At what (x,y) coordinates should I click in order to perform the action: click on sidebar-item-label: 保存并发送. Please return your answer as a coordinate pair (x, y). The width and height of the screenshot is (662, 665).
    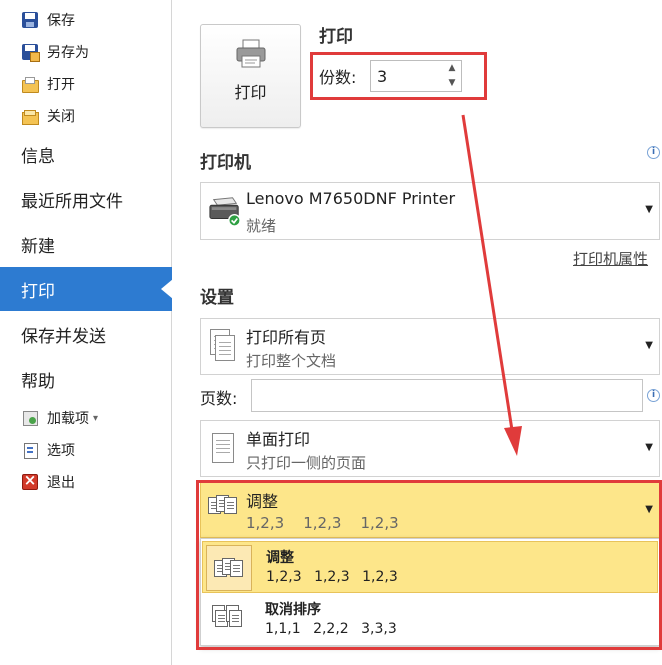
    Looking at the image, I should click on (63, 336).